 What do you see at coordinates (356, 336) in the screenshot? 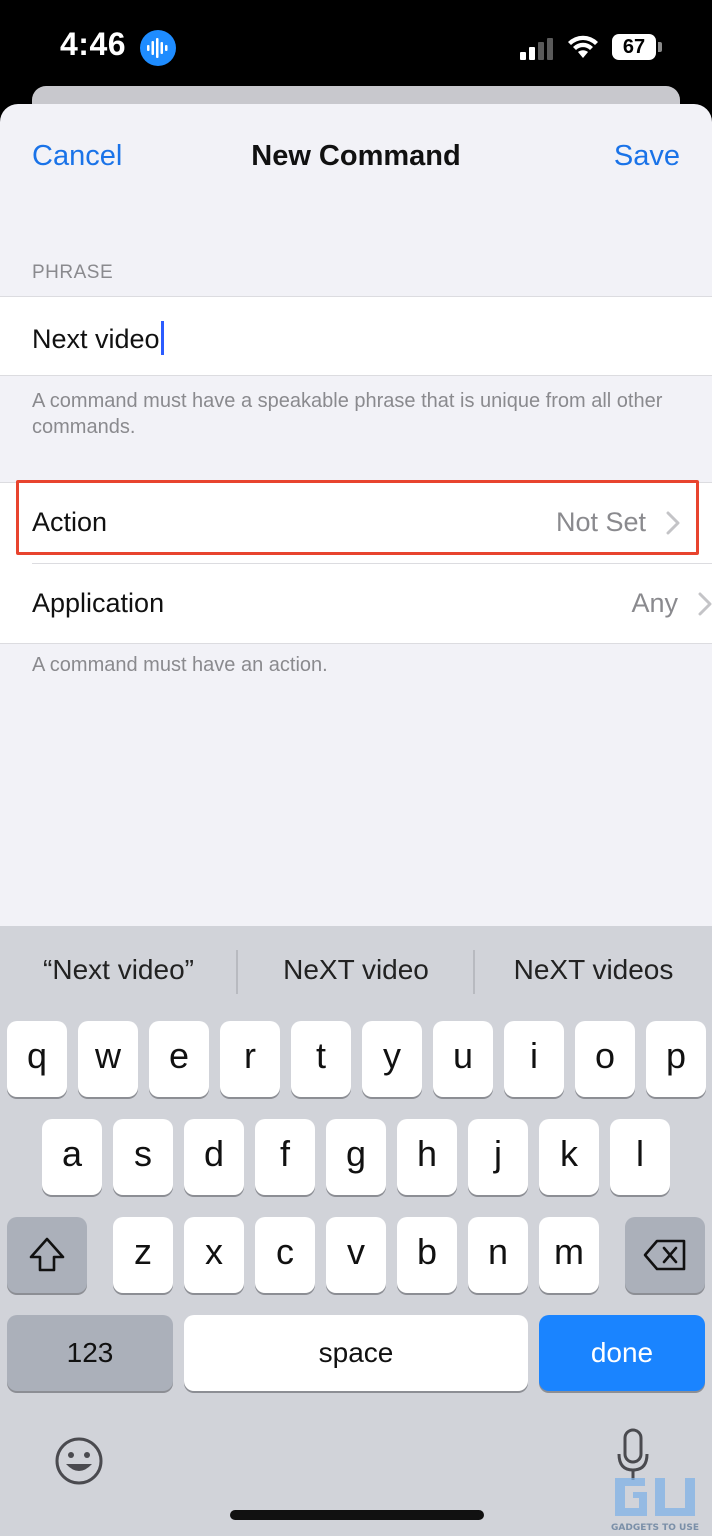
I see `phrase-input-row: Next video` at bounding box center [356, 336].